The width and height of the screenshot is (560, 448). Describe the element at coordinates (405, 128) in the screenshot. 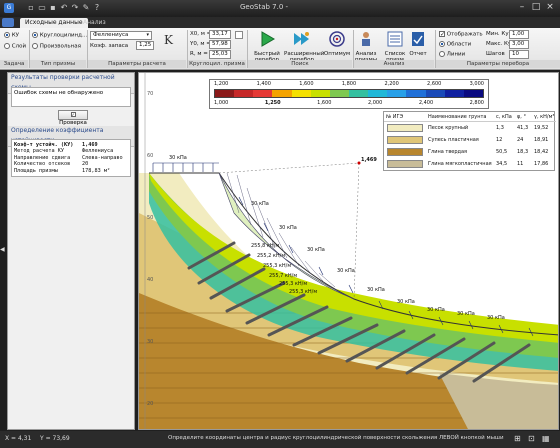

I see `soil-swatch` at that location.